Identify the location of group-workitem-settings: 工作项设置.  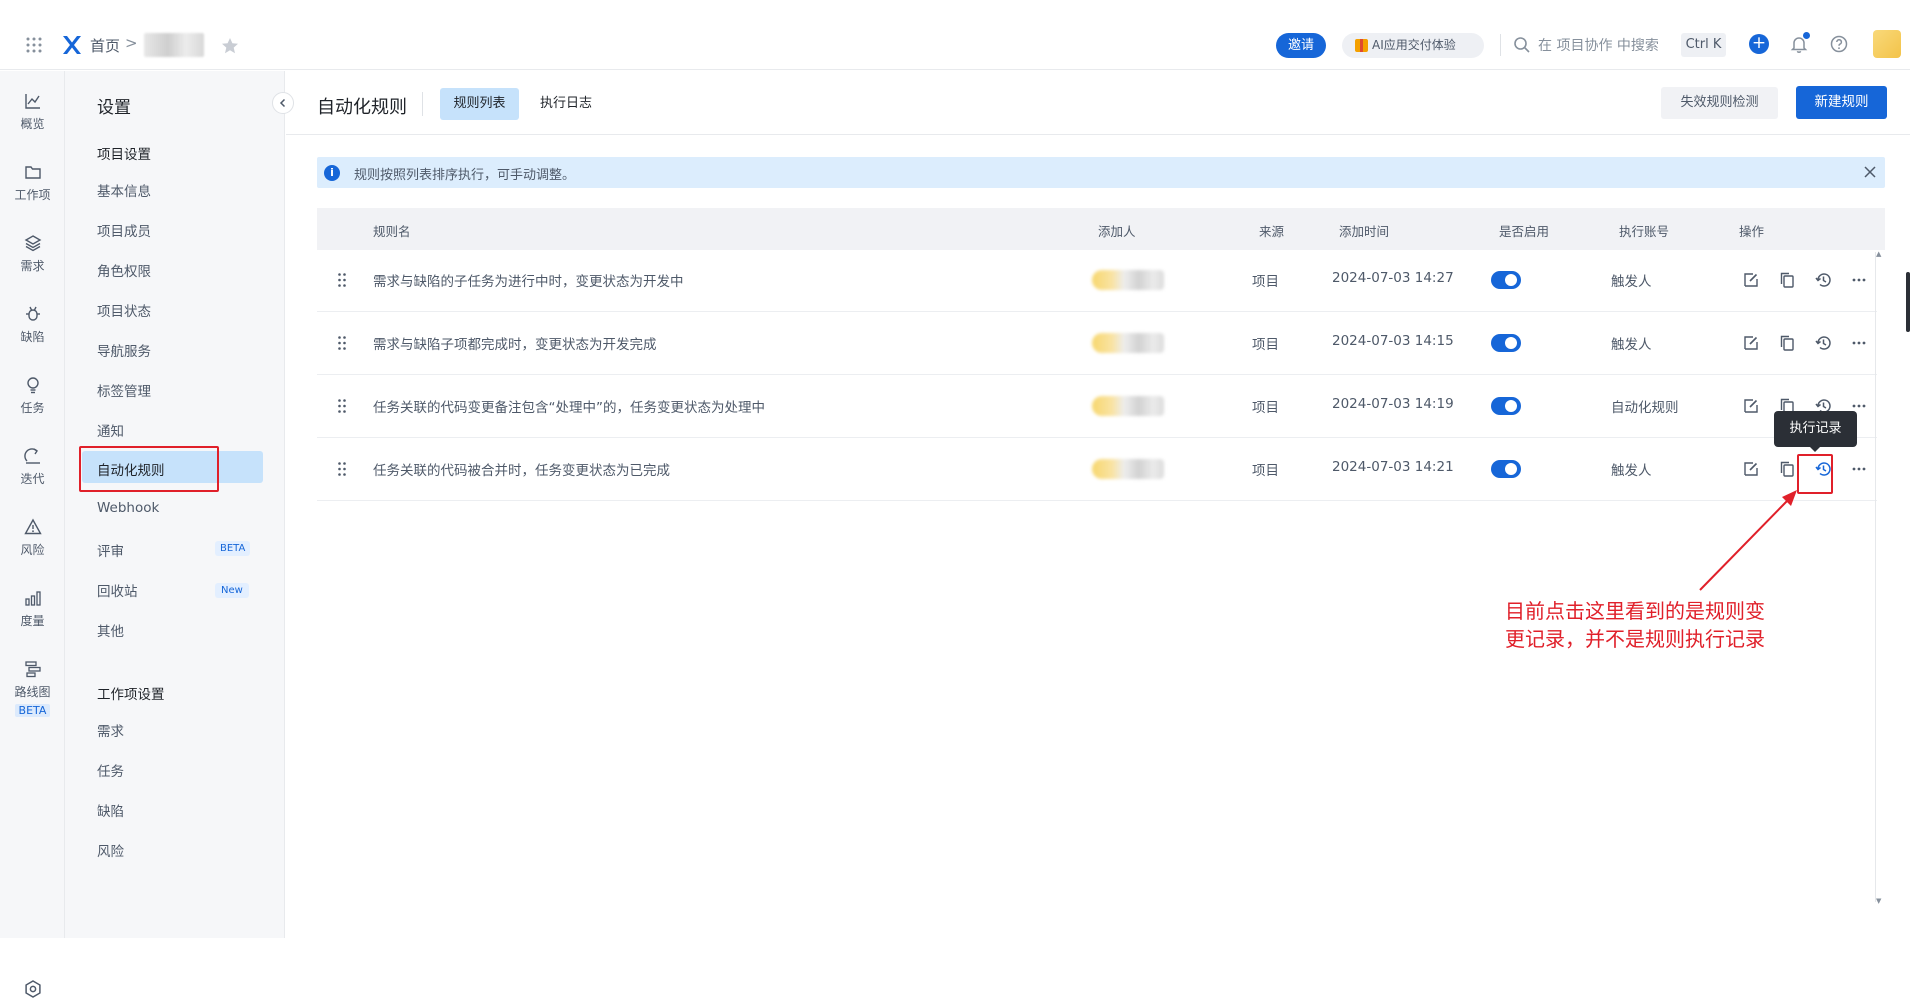
(131, 695).